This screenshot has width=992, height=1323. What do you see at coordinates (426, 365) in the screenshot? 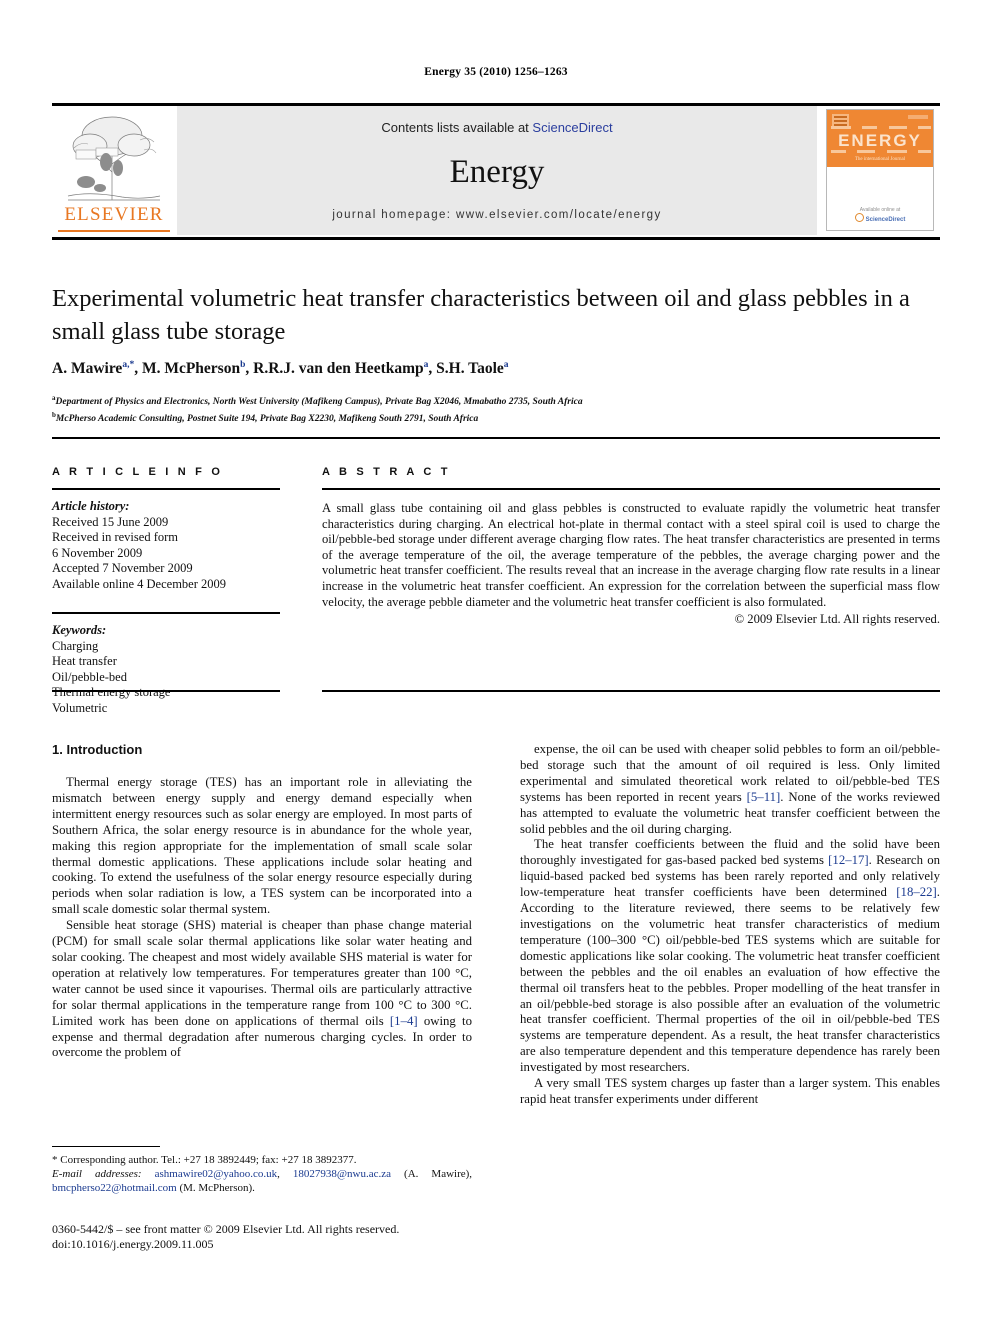
I see `author-2-marks: a` at bounding box center [426, 365].